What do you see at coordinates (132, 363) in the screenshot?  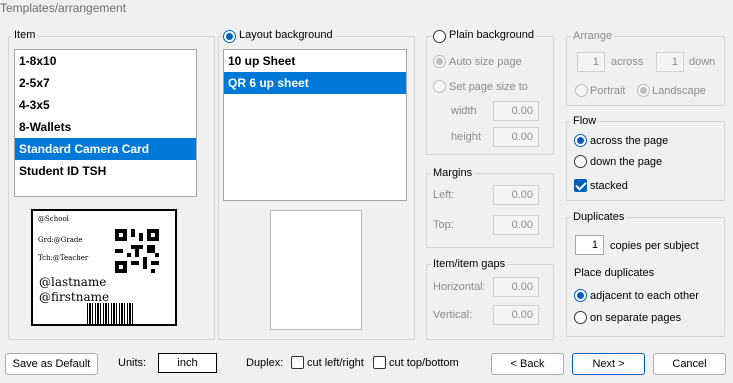 I see `units-label: Units:` at bounding box center [132, 363].